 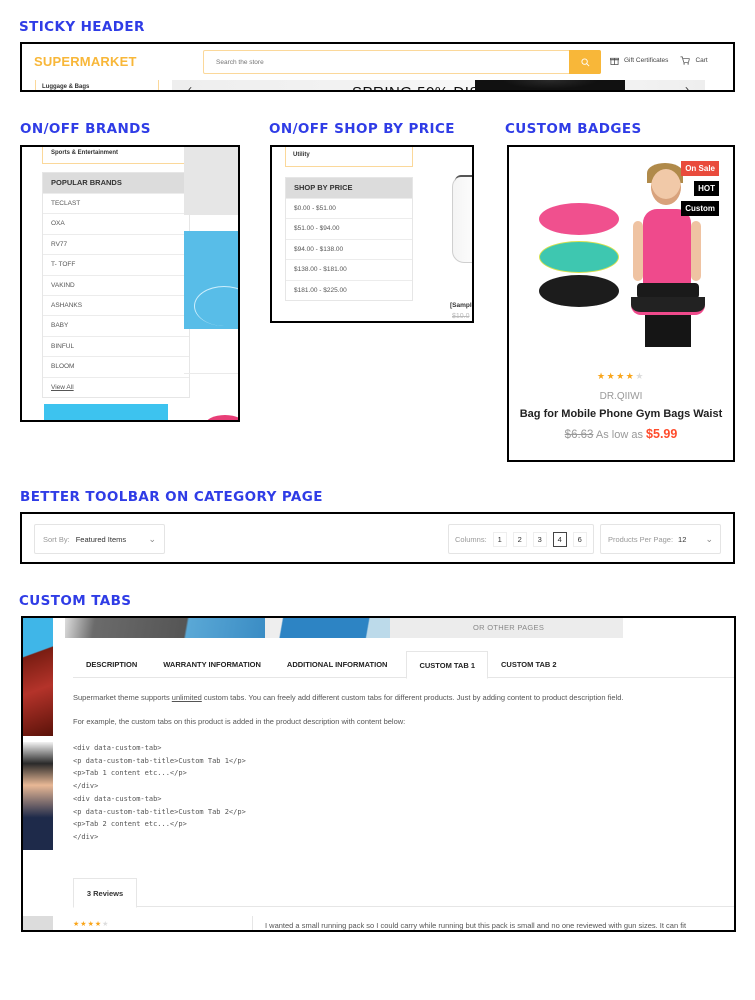 I want to click on tab-custom-tab-2: CUSTOM TAB 2, so click(x=529, y=664).